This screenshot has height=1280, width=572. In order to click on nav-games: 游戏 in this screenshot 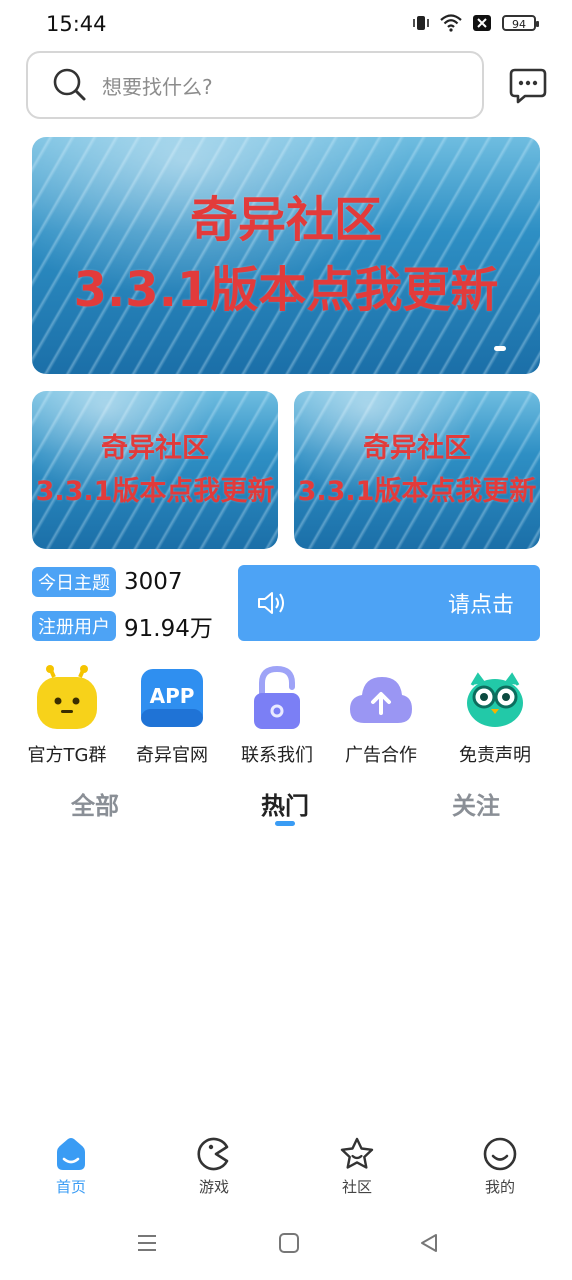, I will do `click(214, 1166)`.